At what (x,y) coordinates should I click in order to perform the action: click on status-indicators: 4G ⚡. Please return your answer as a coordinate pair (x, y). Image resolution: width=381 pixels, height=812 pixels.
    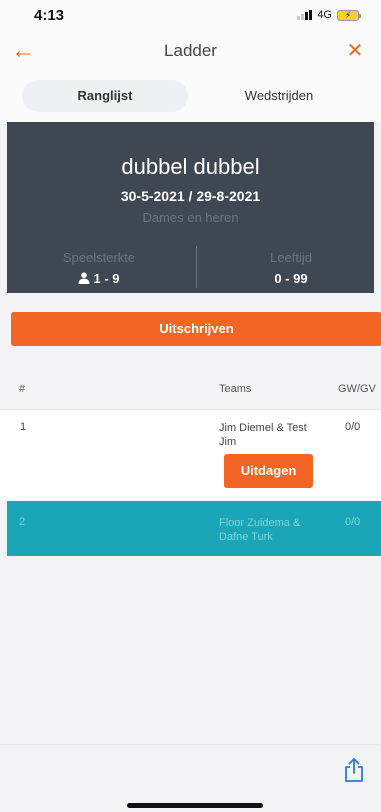
    Looking at the image, I should click on (329, 15).